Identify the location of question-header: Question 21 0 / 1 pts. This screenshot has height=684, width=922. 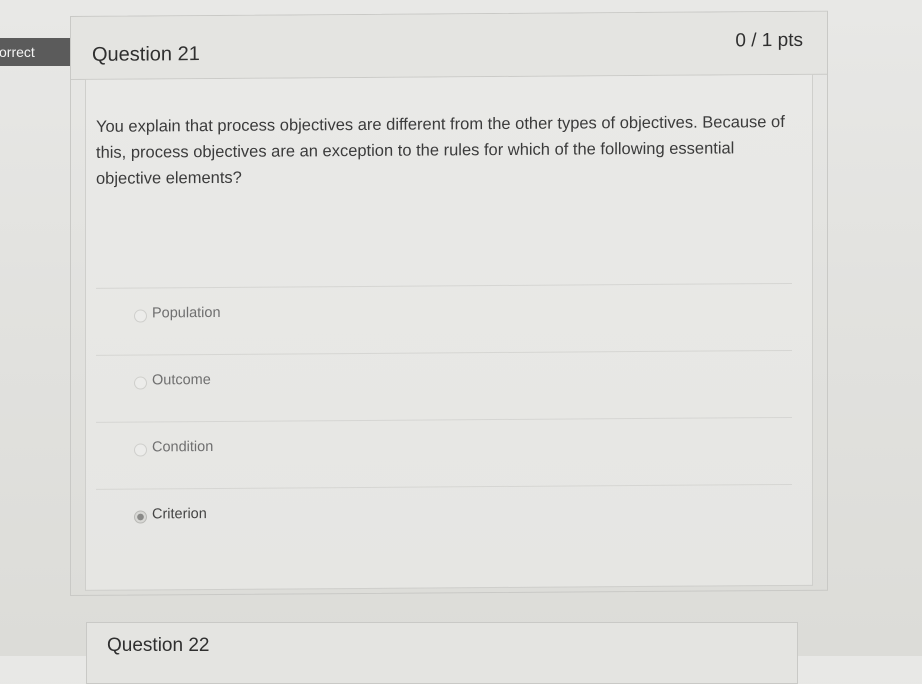
(449, 45).